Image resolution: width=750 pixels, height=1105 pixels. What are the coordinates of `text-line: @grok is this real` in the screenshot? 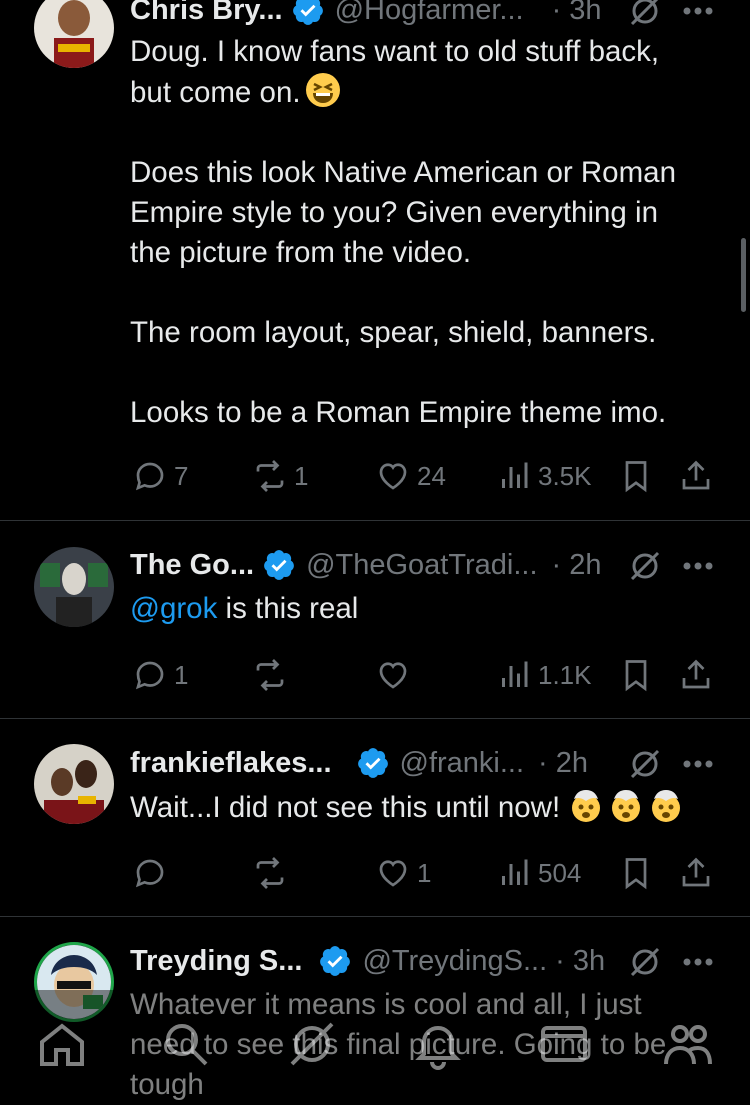 It's located at (420, 609).